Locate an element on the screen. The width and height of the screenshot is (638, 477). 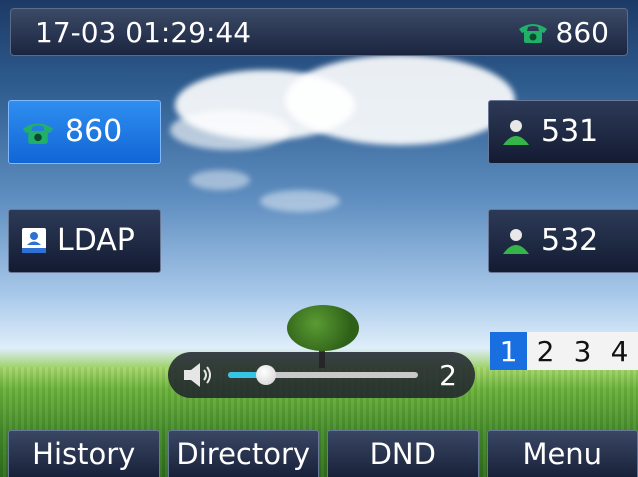
line-key-860: 860 is located at coordinates (84, 132).